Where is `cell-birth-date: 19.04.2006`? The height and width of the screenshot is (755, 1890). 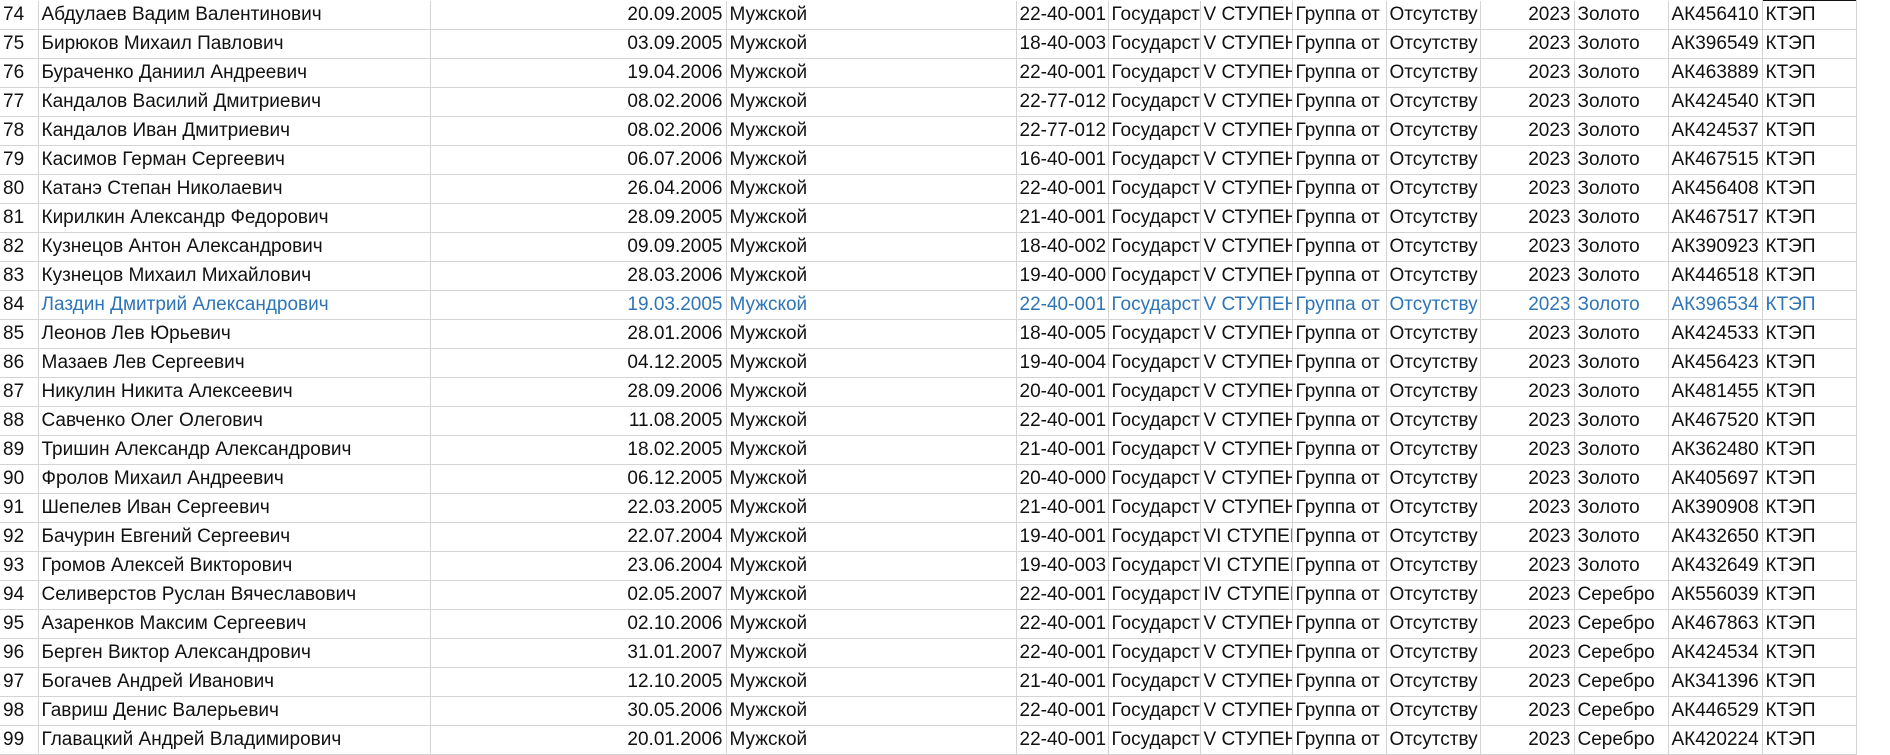
cell-birth-date: 19.04.2006 is located at coordinates (578, 73).